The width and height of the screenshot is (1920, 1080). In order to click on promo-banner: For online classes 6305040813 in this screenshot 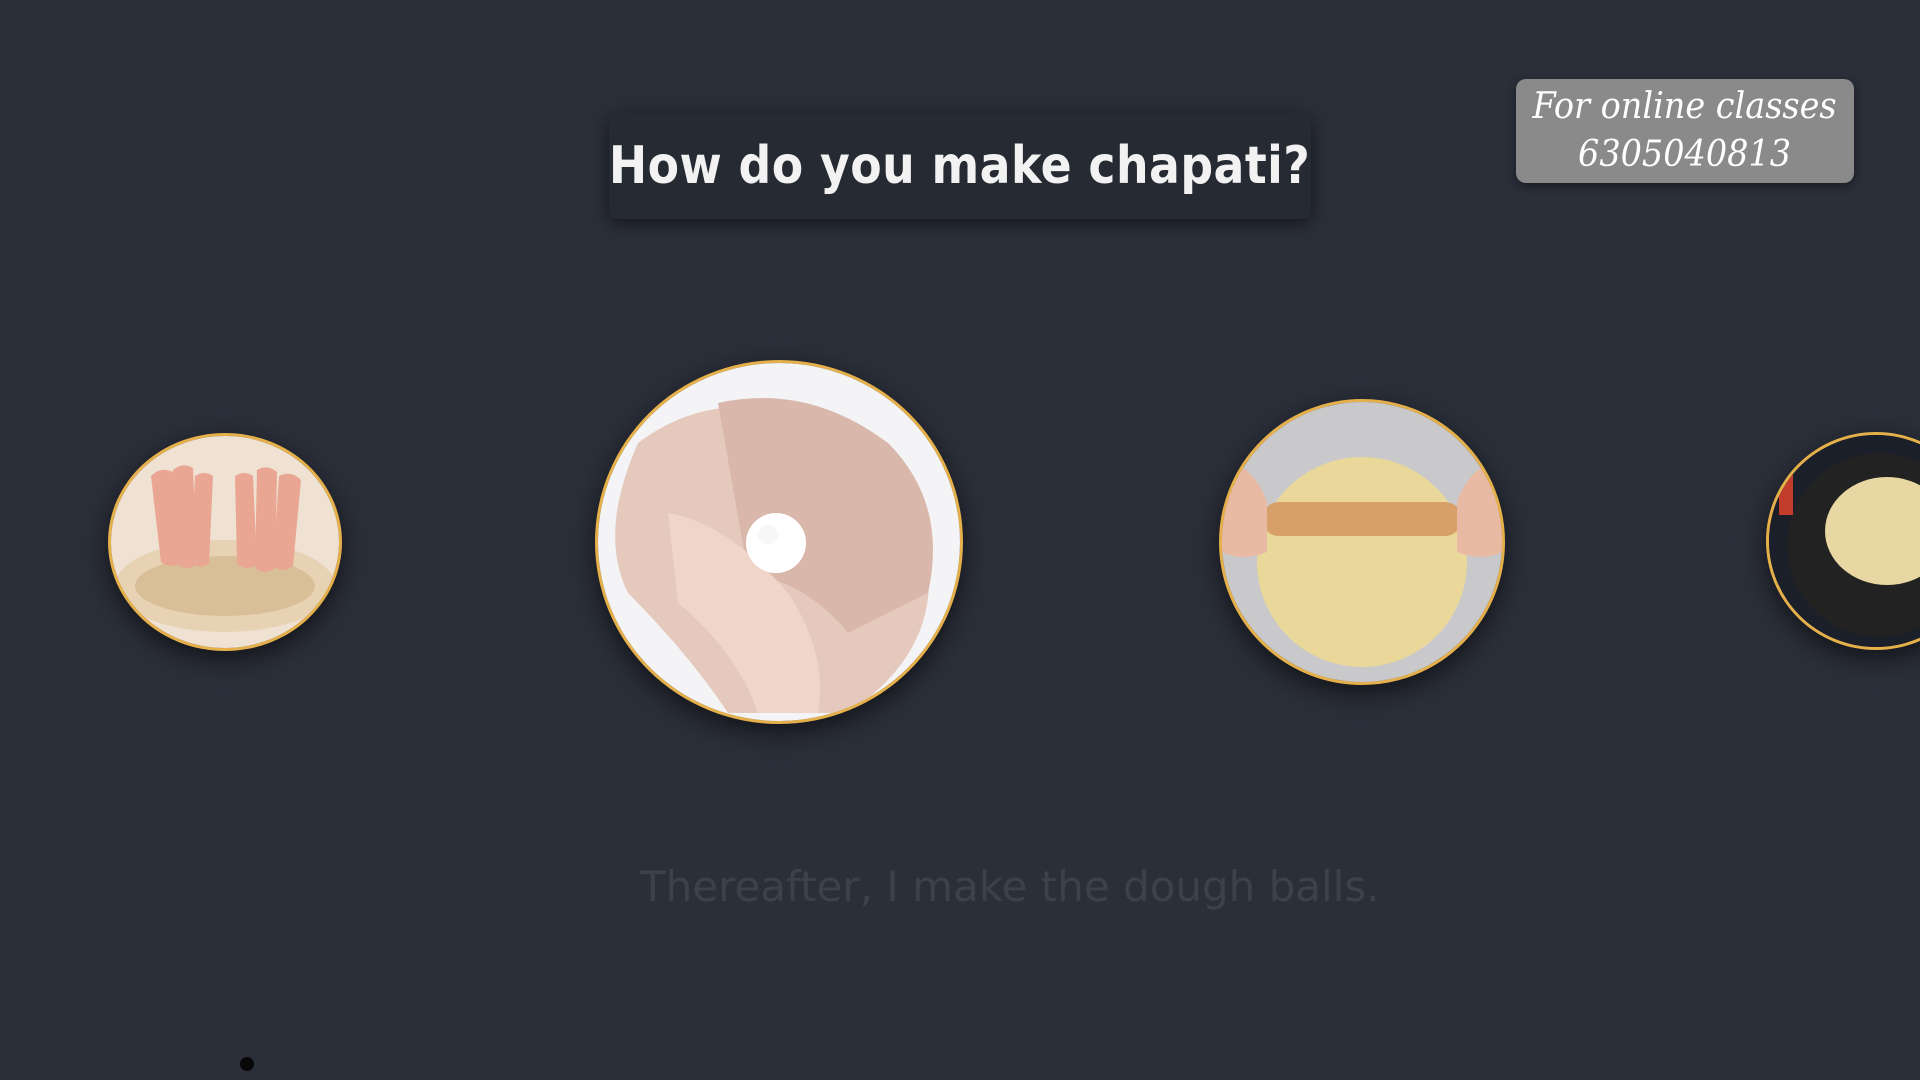, I will do `click(1685, 131)`.